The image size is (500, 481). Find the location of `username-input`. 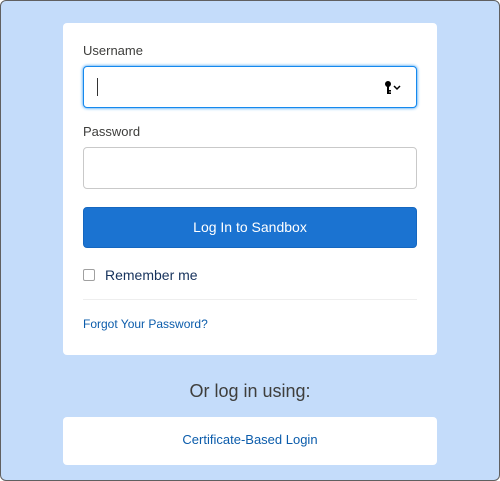

username-input is located at coordinates (239, 87).